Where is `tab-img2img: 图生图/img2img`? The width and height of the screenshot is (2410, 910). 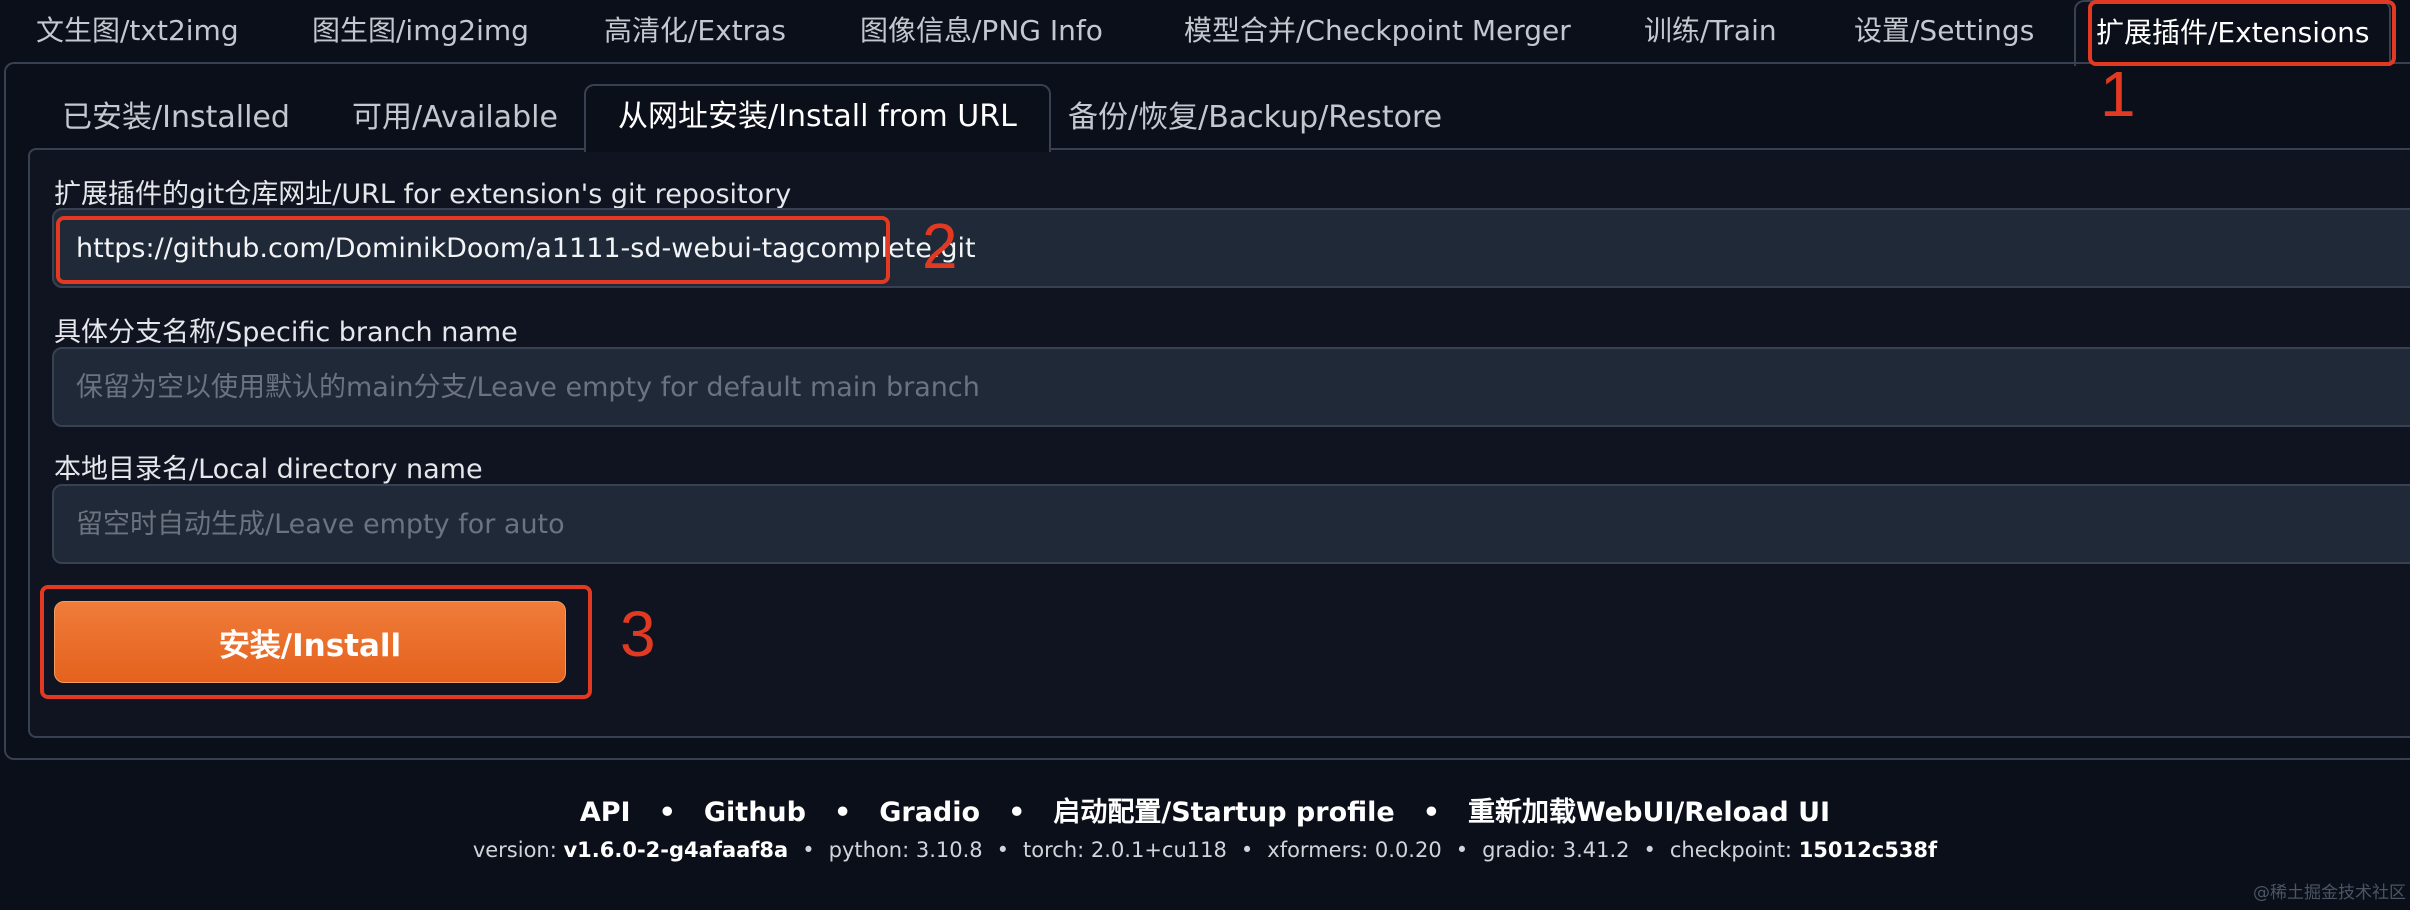
tab-img2img: 图生图/img2img is located at coordinates (420, 31).